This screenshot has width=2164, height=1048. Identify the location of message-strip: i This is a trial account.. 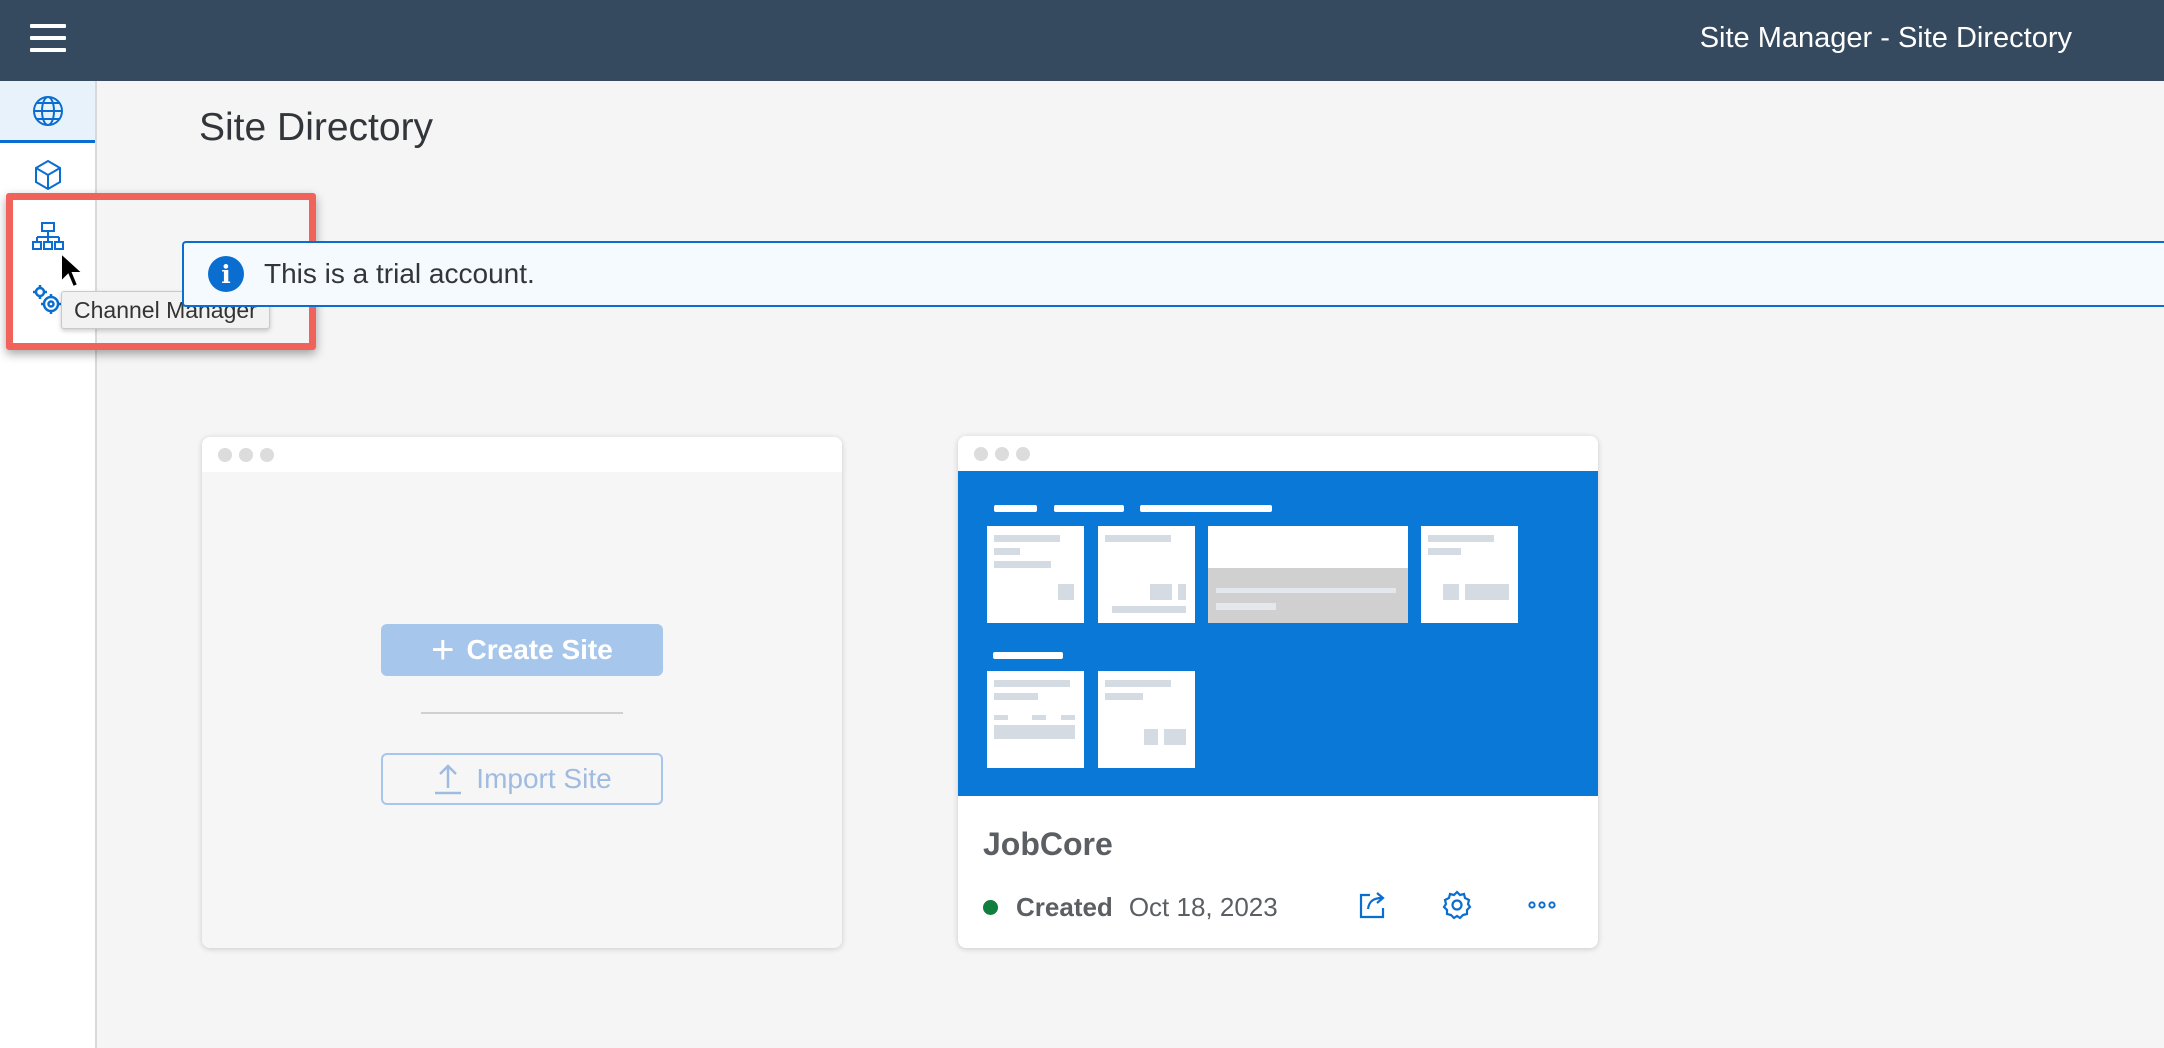
(1173, 274).